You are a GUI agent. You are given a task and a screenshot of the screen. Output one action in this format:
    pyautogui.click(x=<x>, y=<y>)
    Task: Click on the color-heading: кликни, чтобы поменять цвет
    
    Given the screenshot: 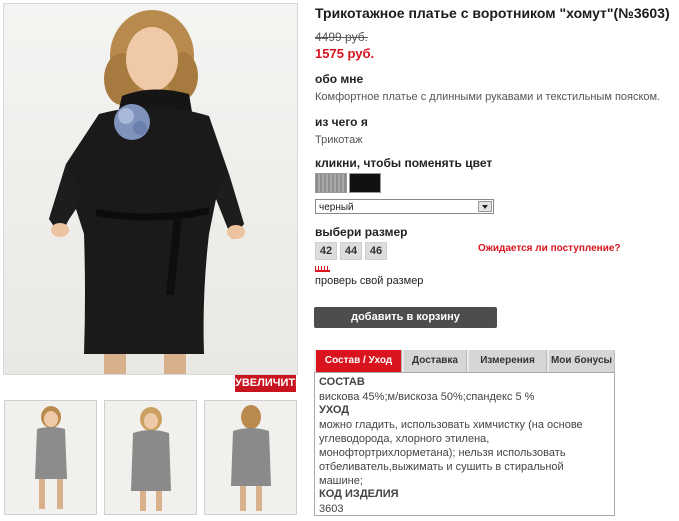 What is the action you would take?
    pyautogui.click(x=404, y=163)
    